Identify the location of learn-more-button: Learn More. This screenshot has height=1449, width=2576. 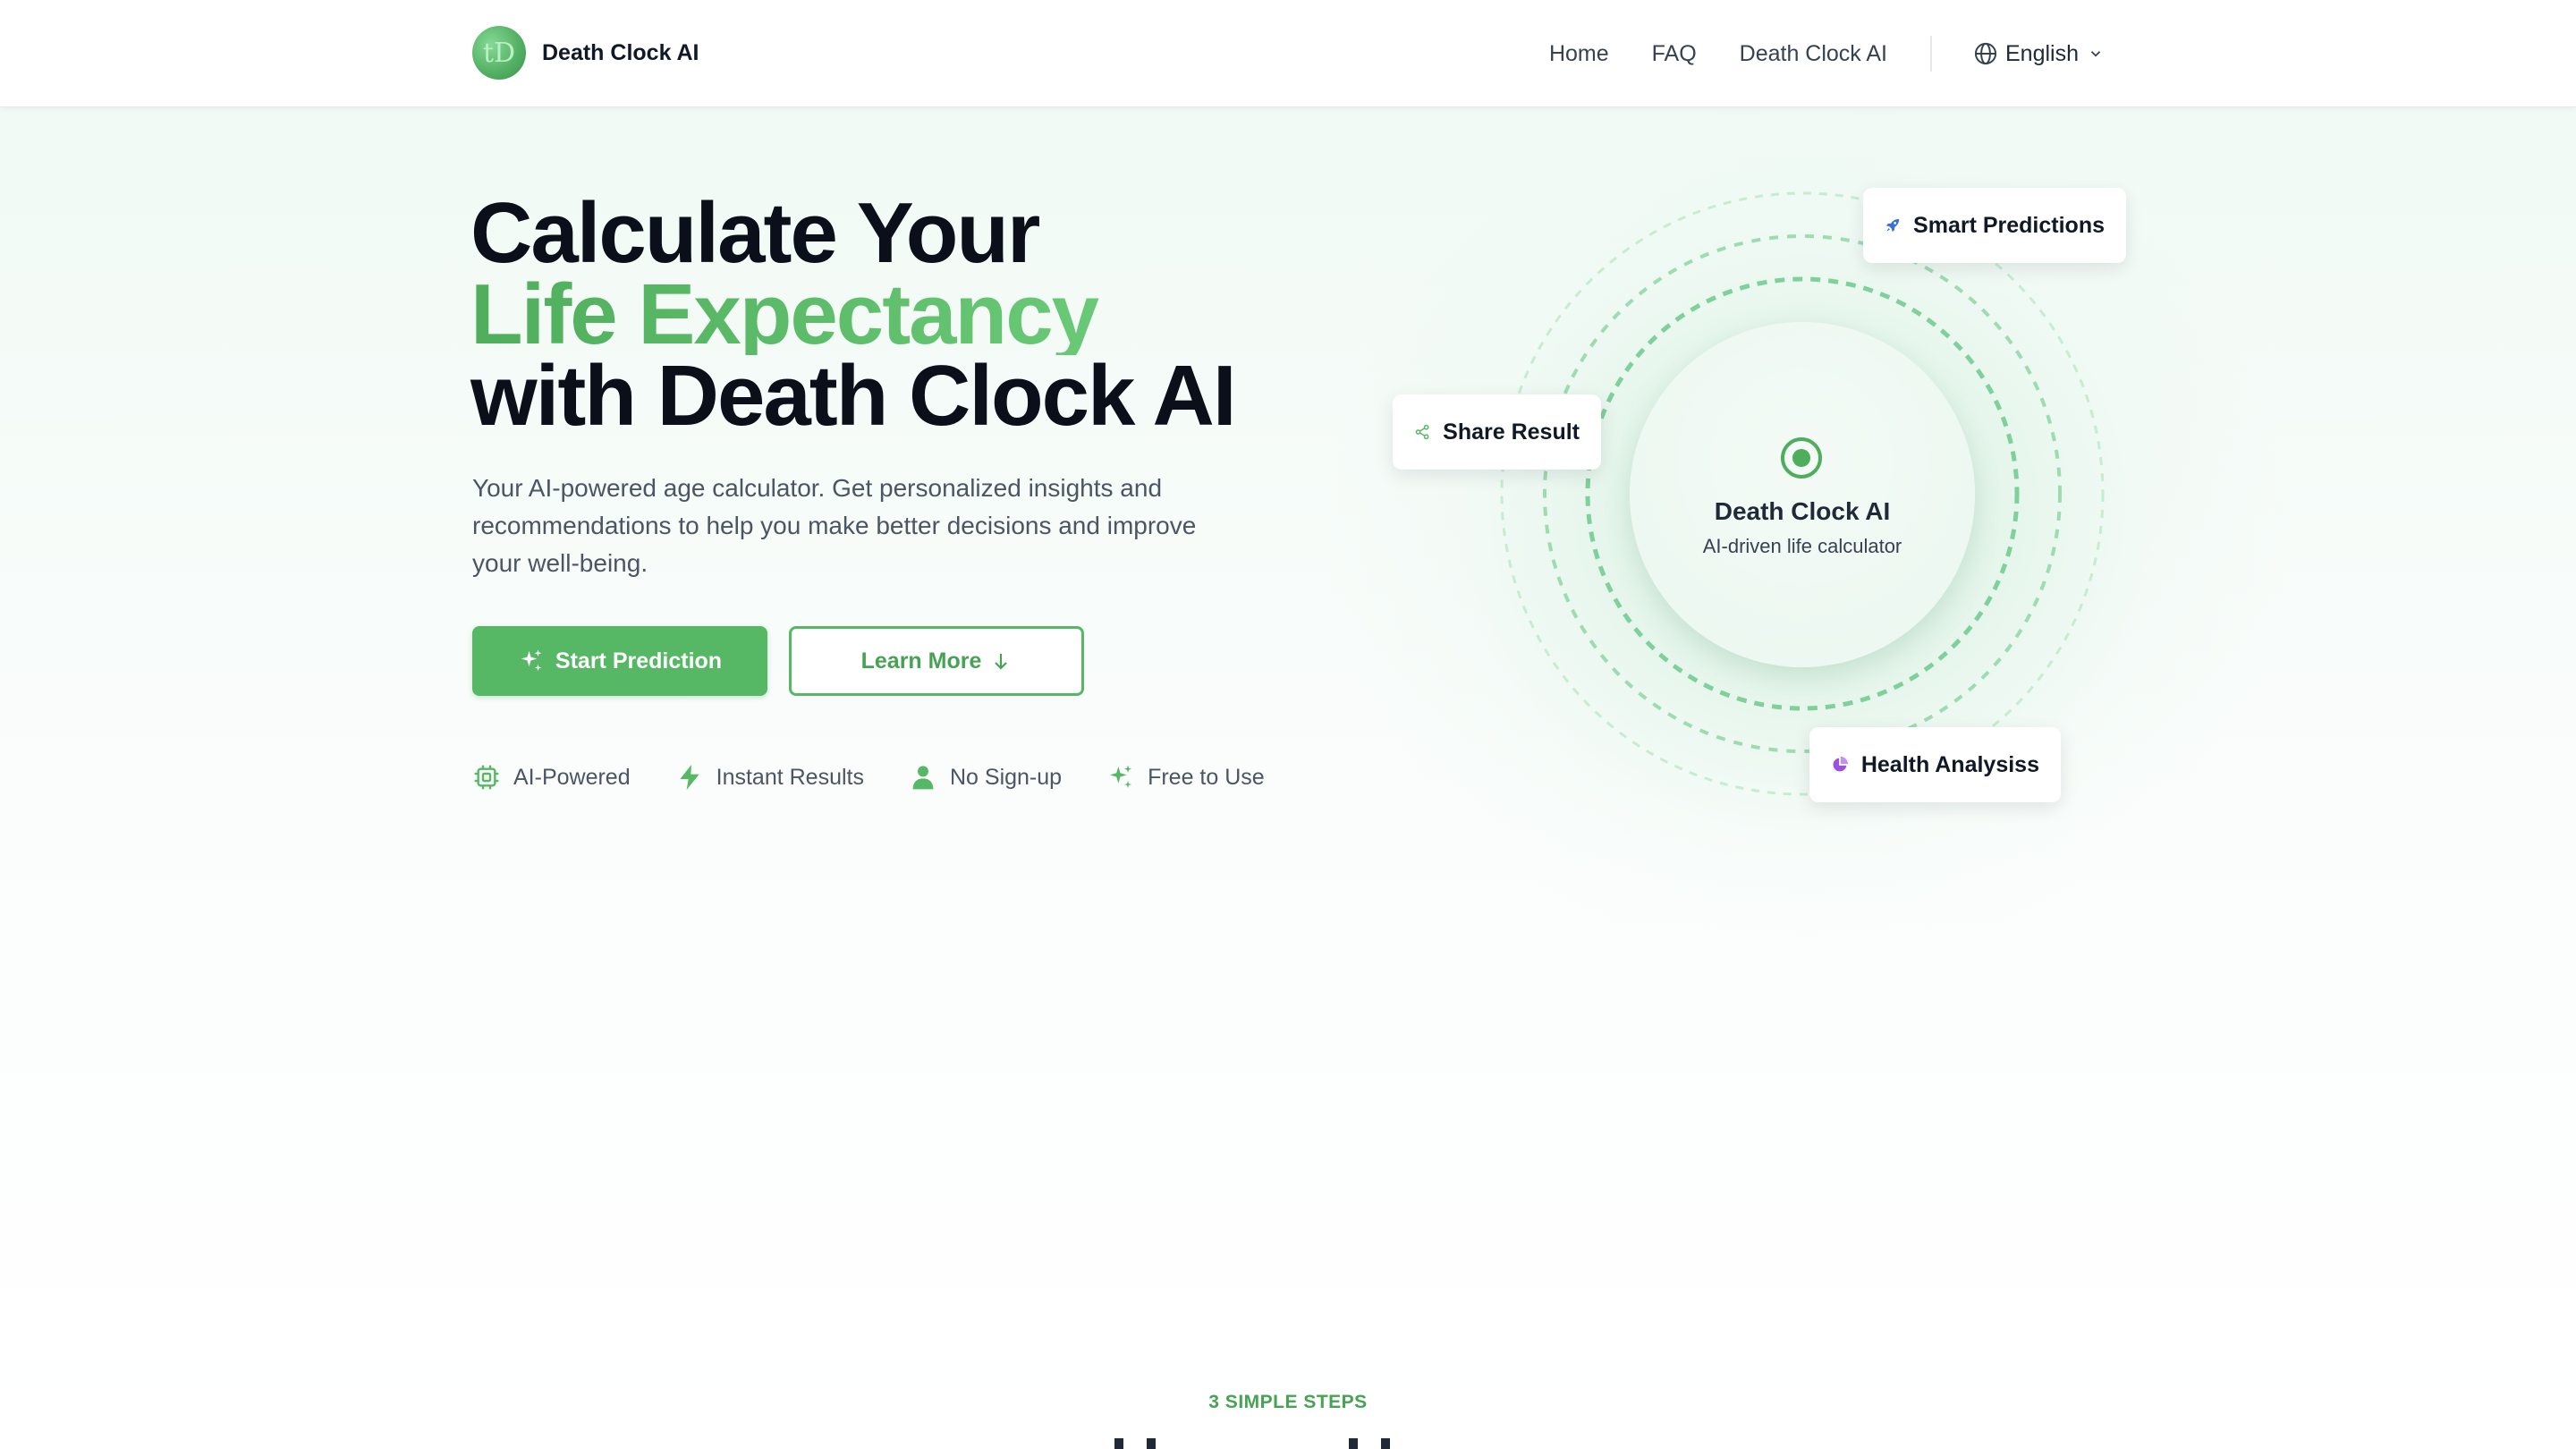
(936, 661).